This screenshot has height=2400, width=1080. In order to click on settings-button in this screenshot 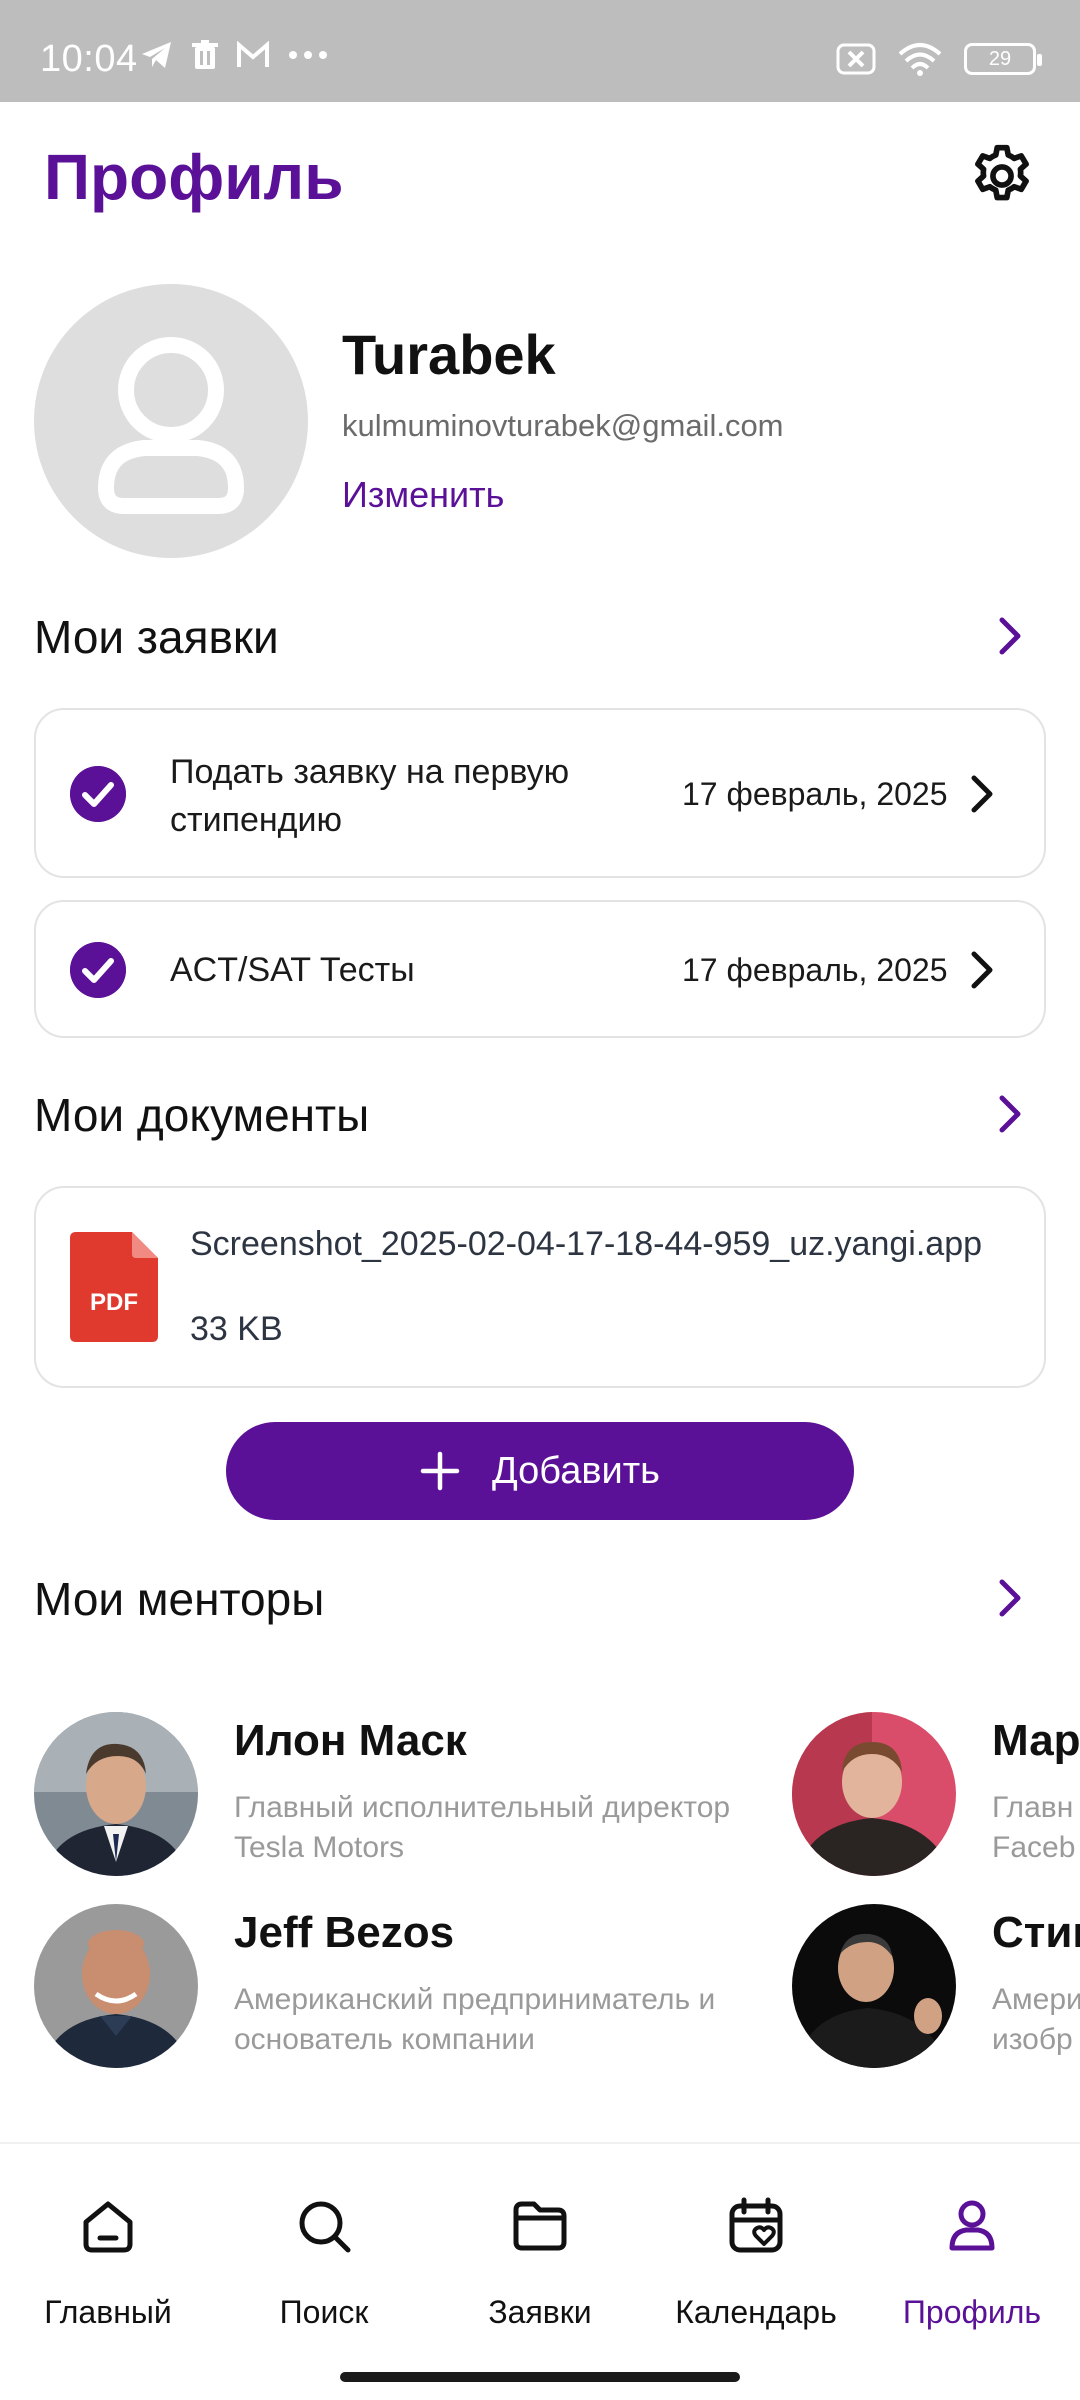, I will do `click(1002, 176)`.